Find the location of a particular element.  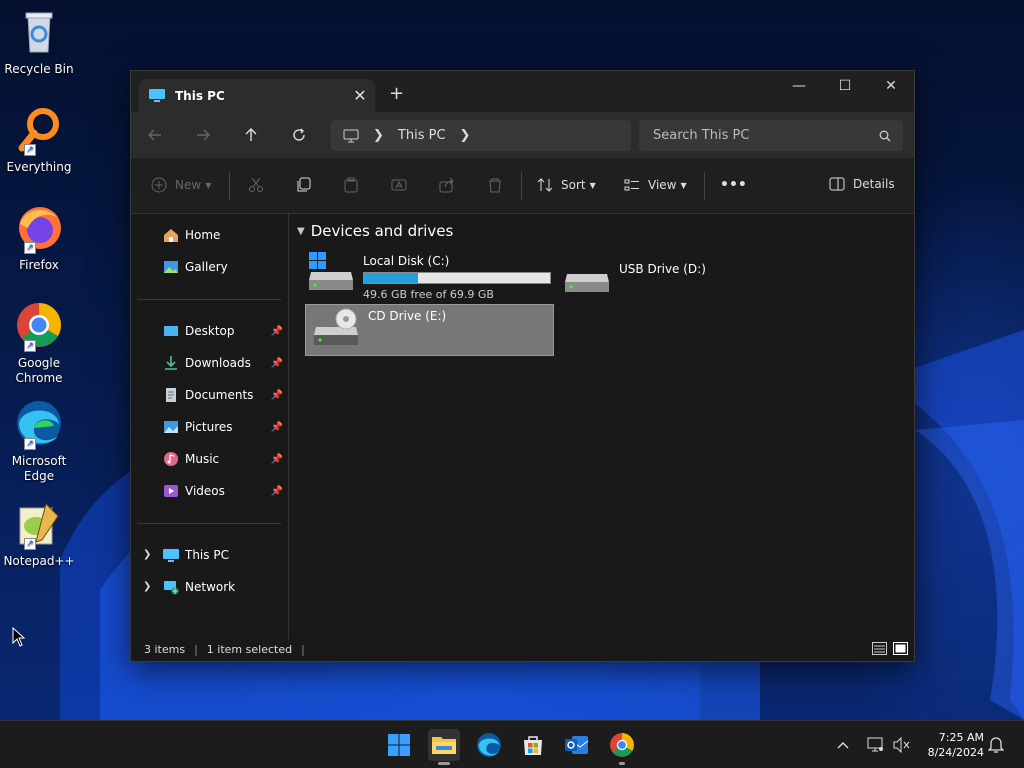

close-tab-icon: ✕ is located at coordinates (360, 95).